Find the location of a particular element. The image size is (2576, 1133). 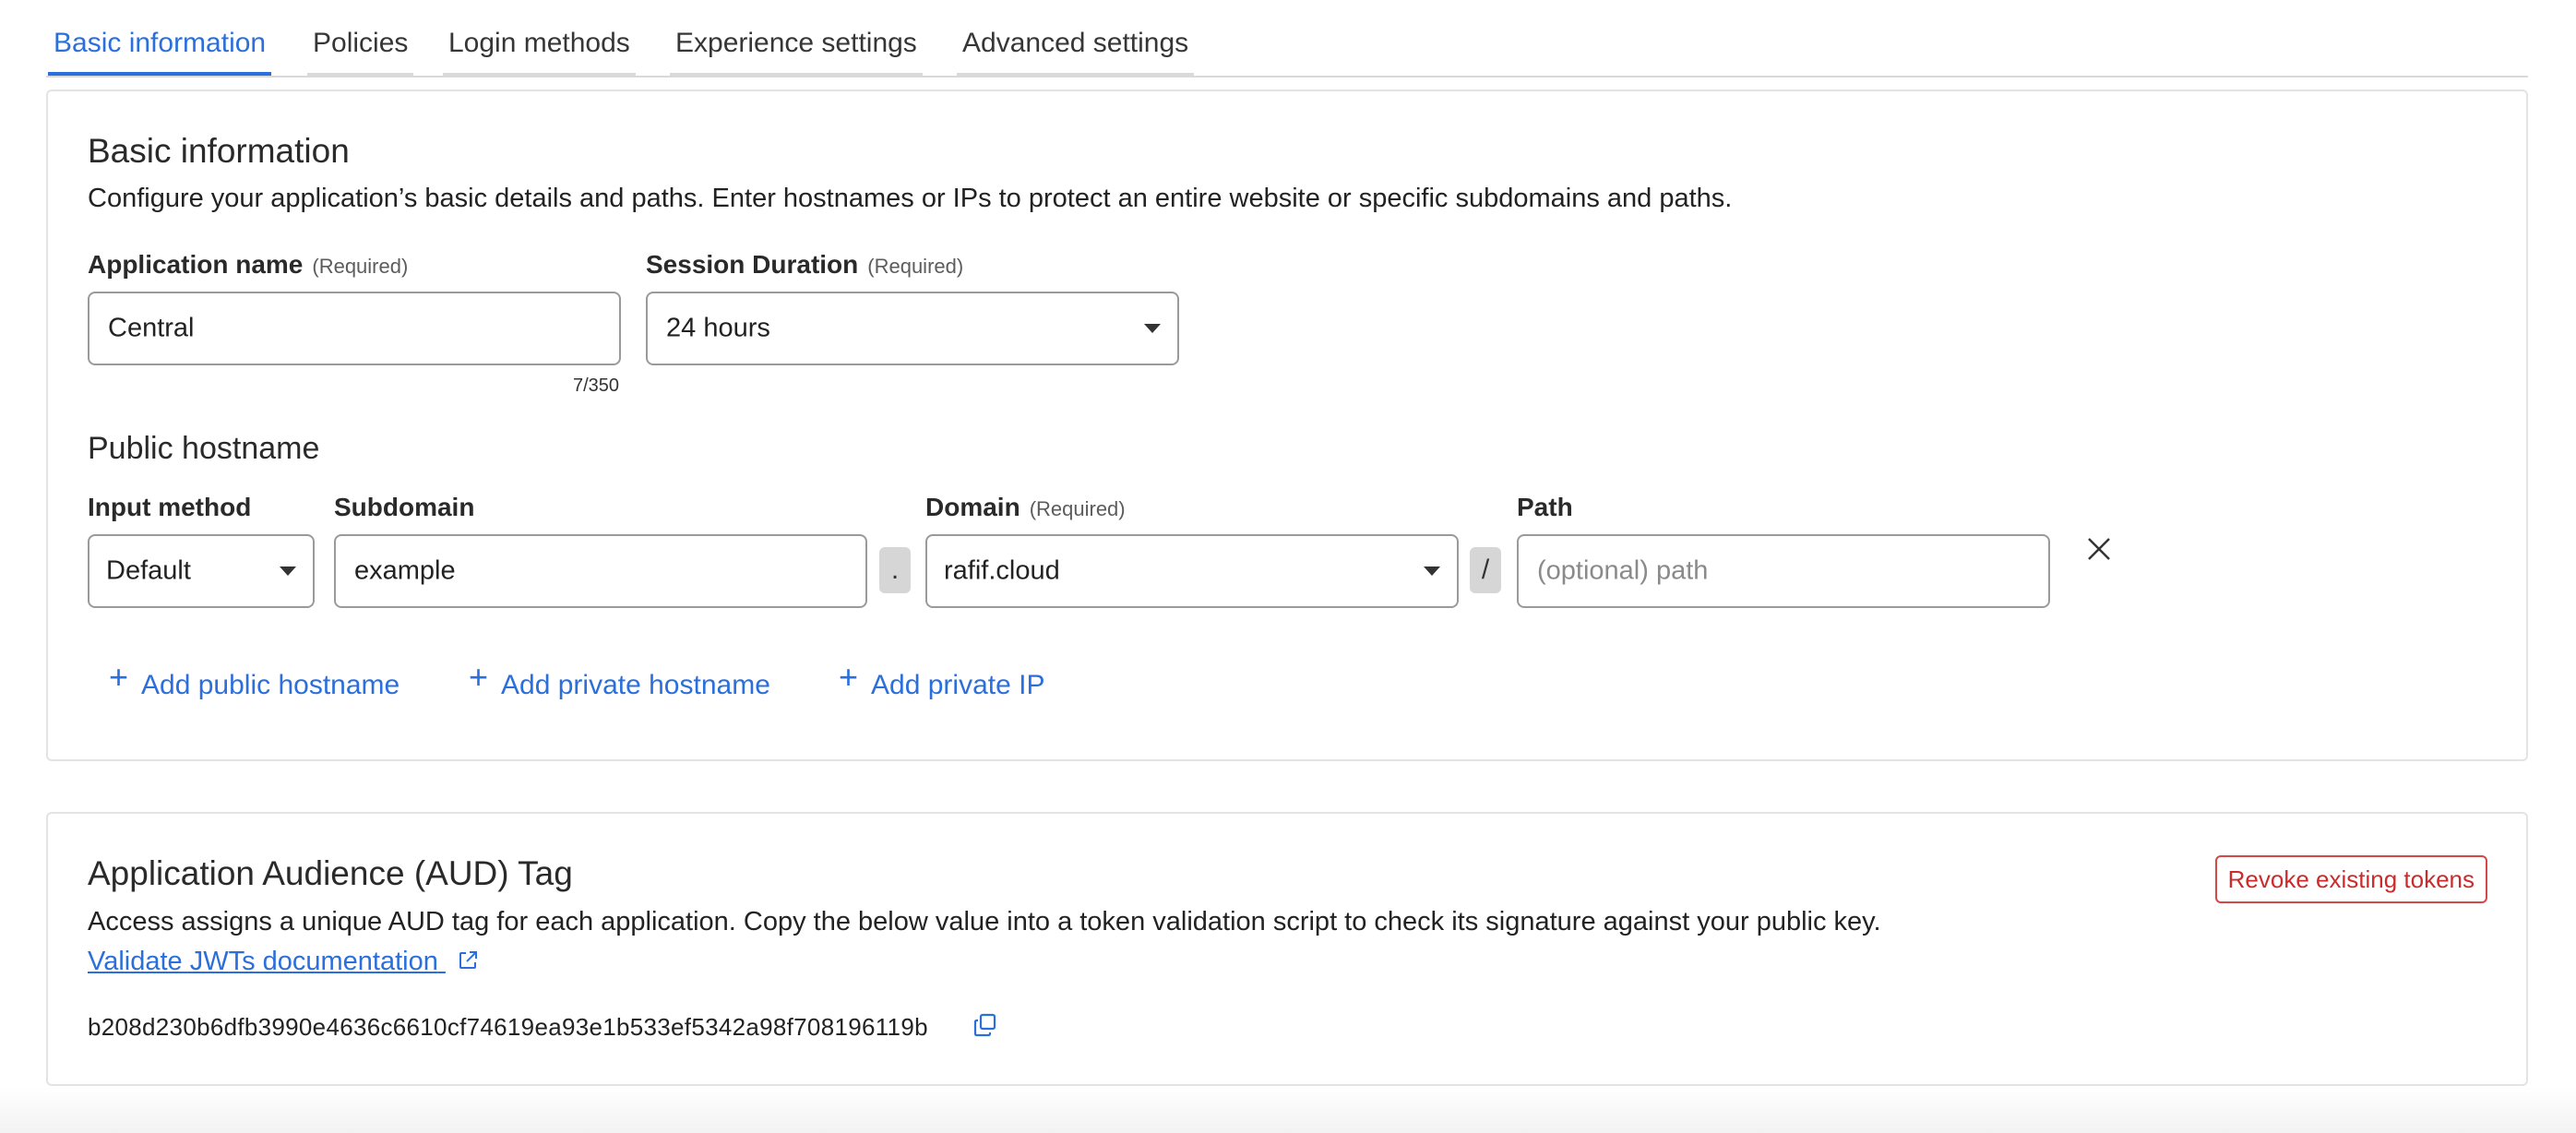

path-input: (optional) path is located at coordinates (1784, 571).